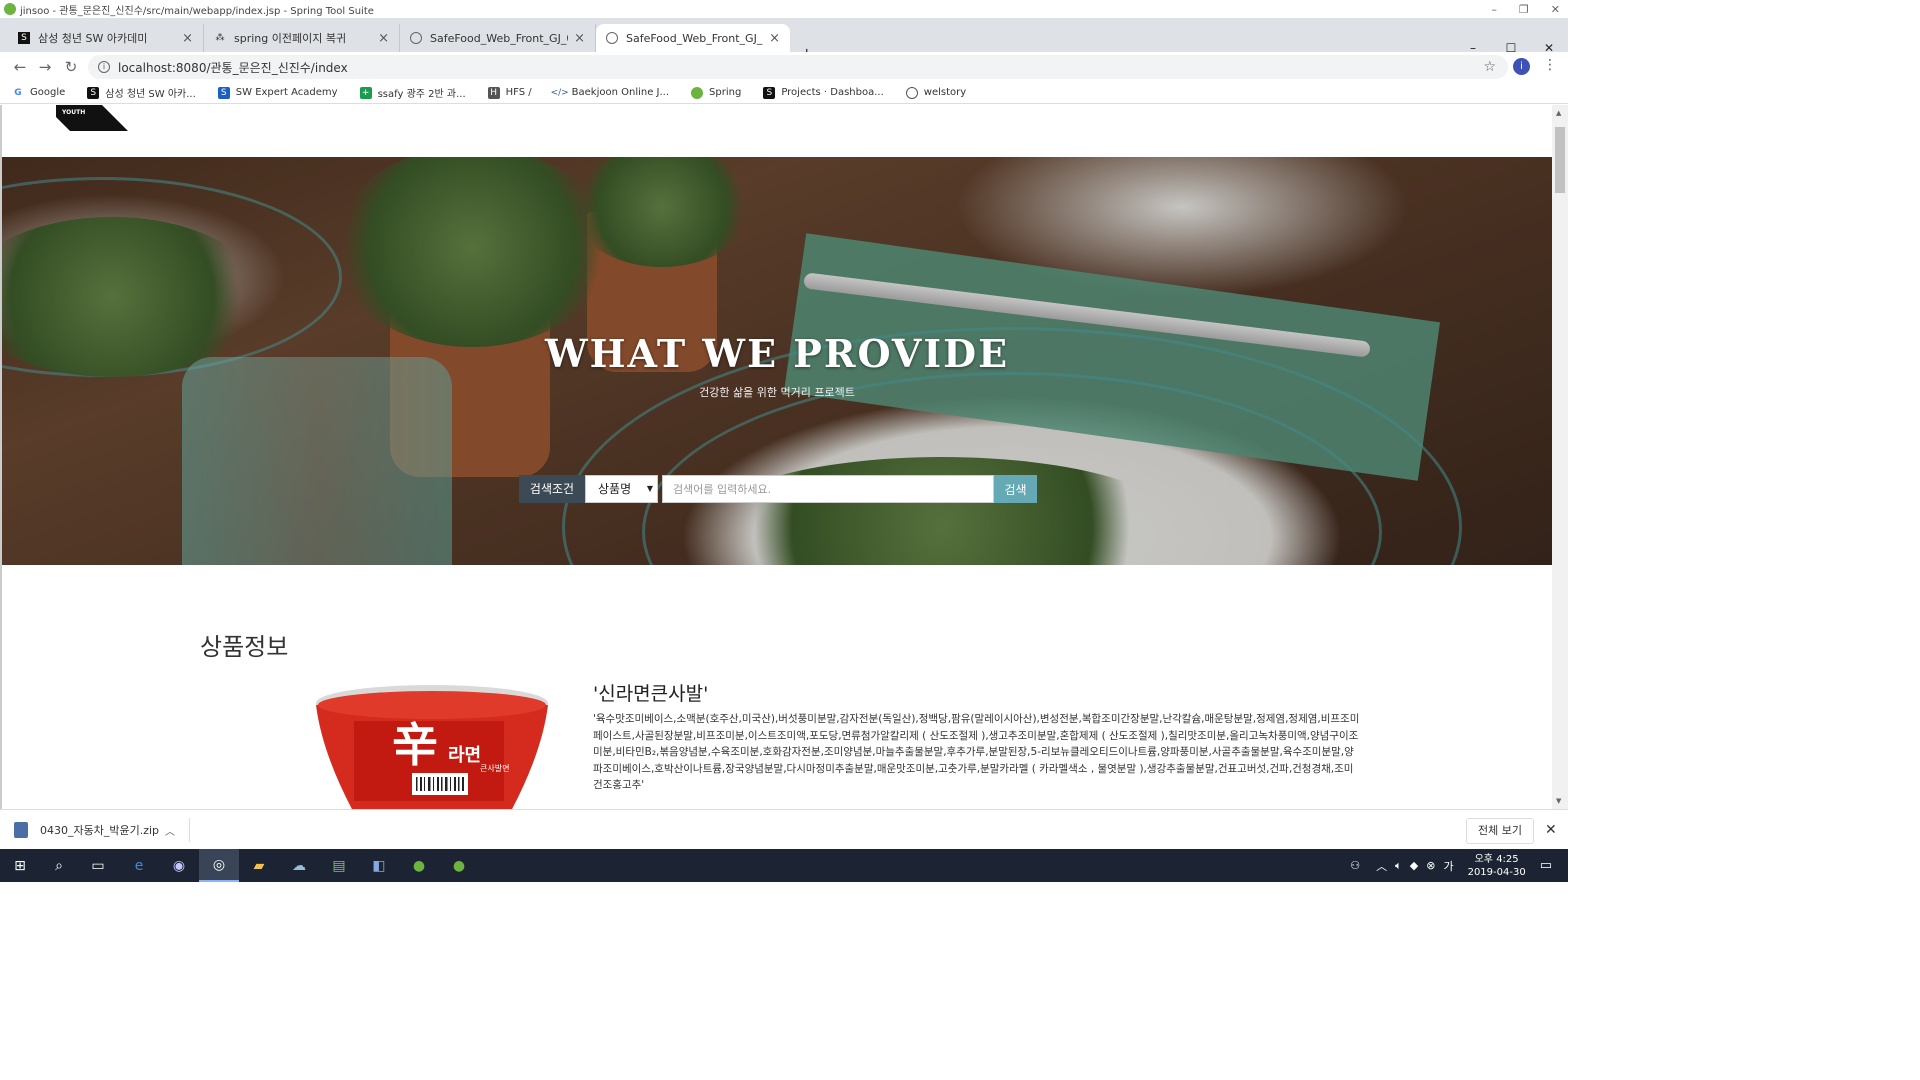 The width and height of the screenshot is (1920, 1080). I want to click on internet-explorer-icon: e, so click(139, 866).